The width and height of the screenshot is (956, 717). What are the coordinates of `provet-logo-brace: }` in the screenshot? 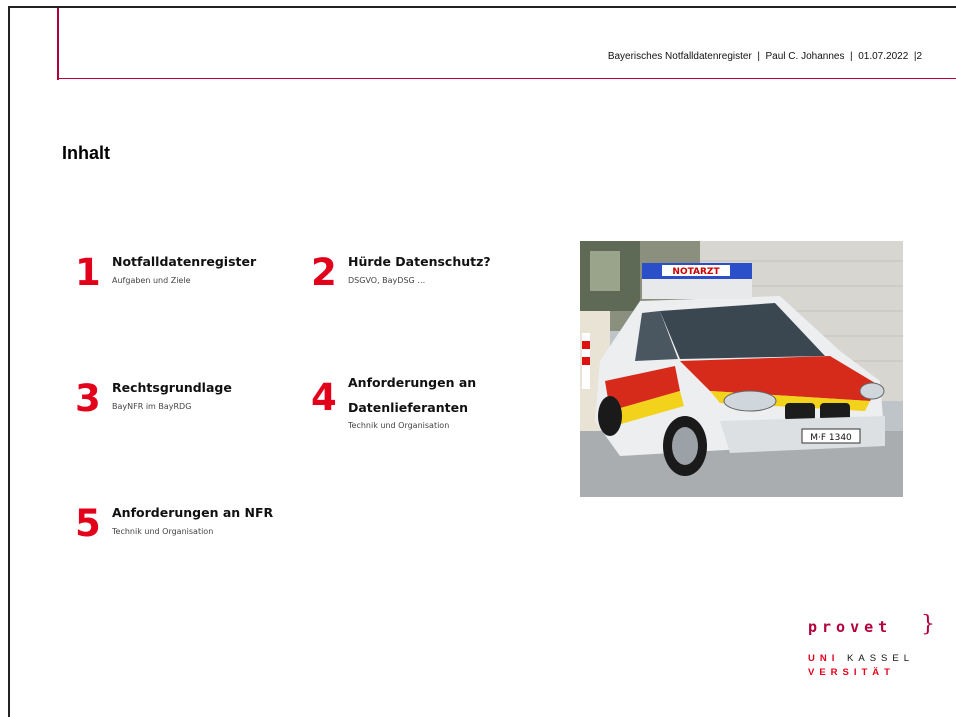 It's located at (928, 624).